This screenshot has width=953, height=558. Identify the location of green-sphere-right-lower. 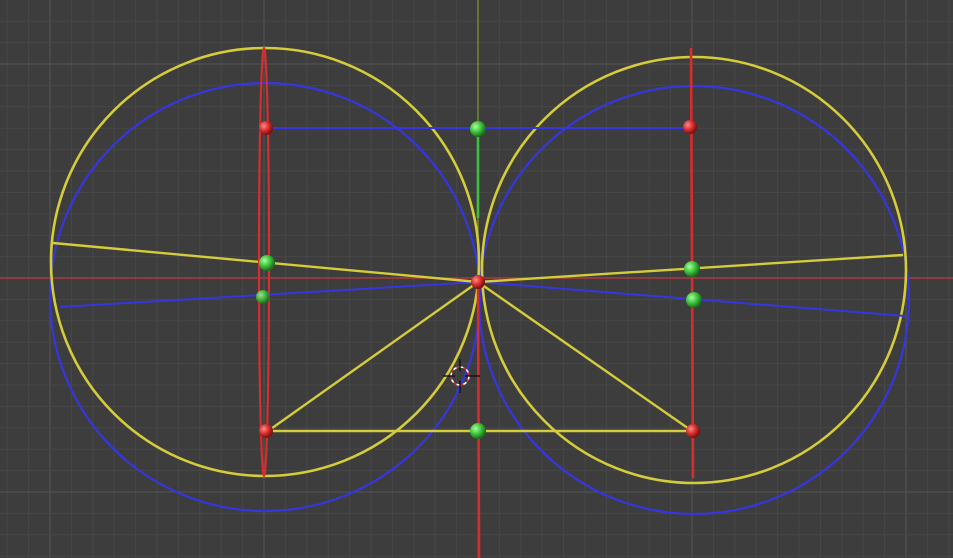
(694, 300).